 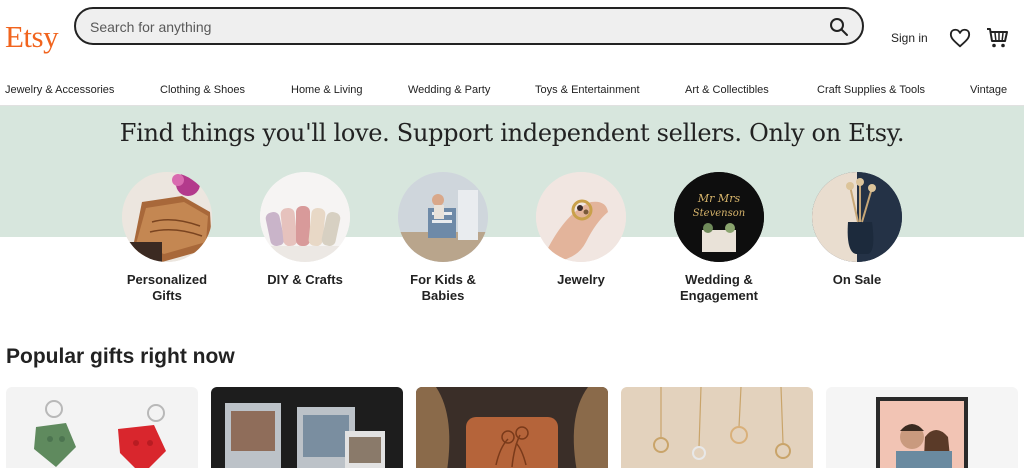 What do you see at coordinates (857, 217) in the screenshot?
I see `on-sale-image` at bounding box center [857, 217].